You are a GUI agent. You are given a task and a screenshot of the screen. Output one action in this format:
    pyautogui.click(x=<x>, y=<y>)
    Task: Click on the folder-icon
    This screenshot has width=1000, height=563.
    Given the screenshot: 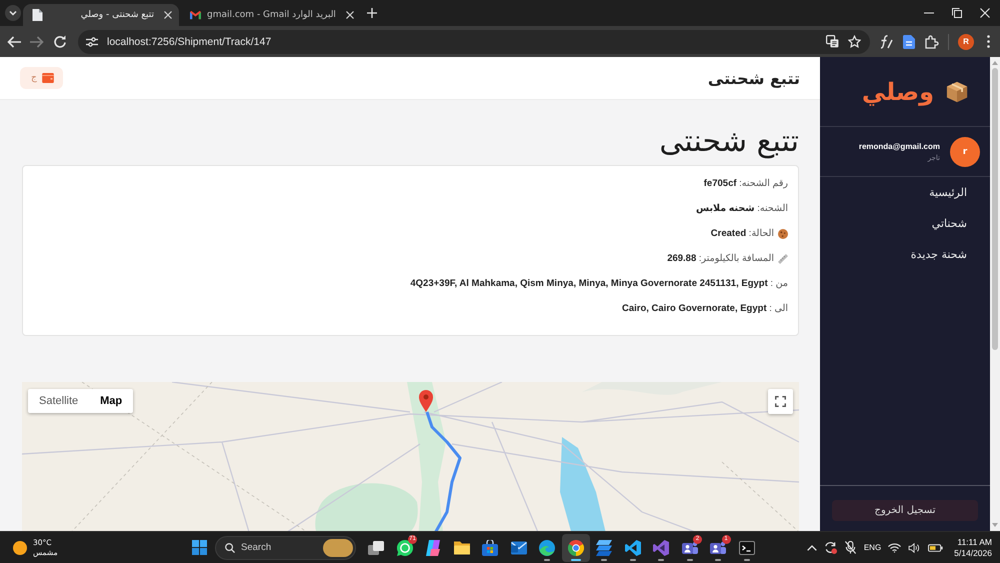 What is the action you would take?
    pyautogui.click(x=462, y=548)
    